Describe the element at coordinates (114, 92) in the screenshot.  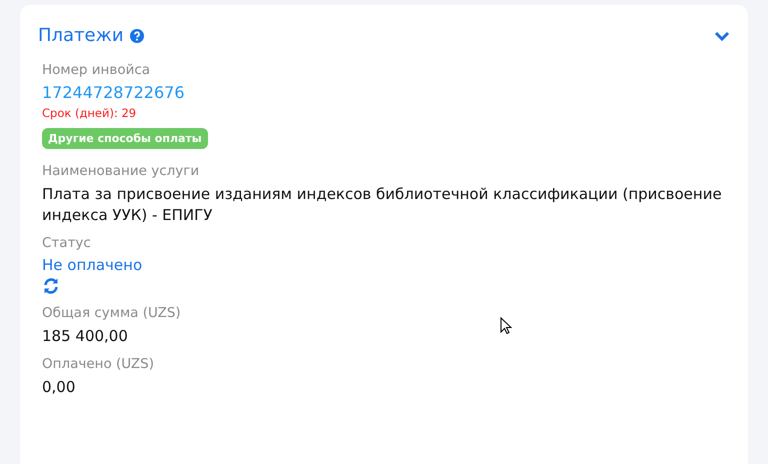
I see `invoice-number: 17244728722676` at that location.